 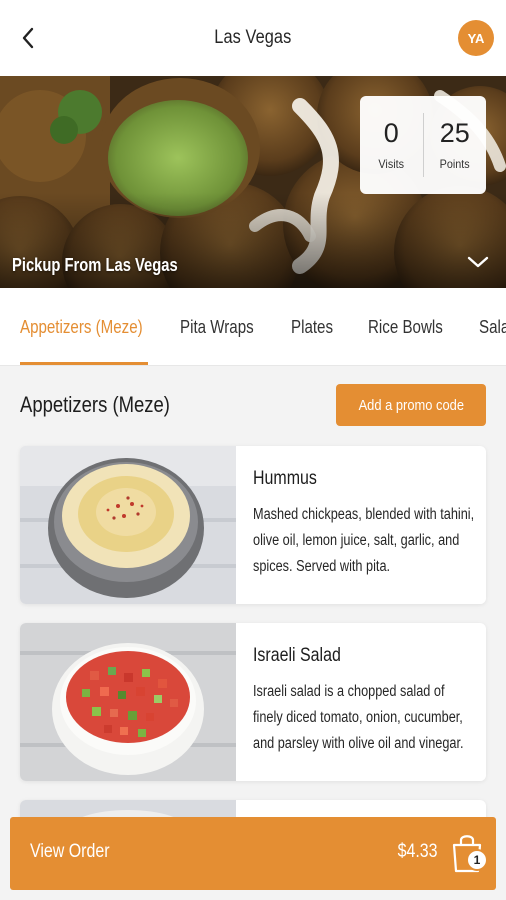 I want to click on expand-location-button, so click(x=478, y=262).